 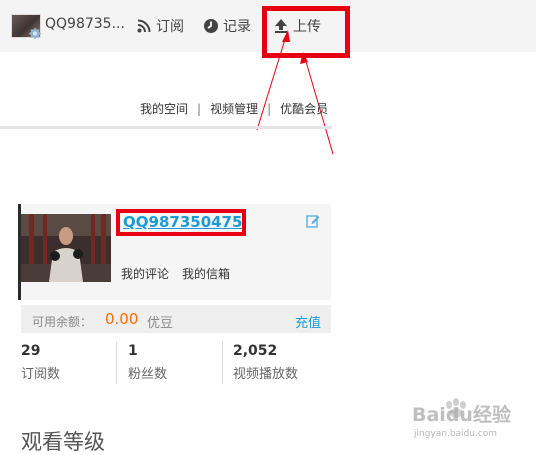 What do you see at coordinates (255, 351) in the screenshot?
I see `stat-value: 2,052` at bounding box center [255, 351].